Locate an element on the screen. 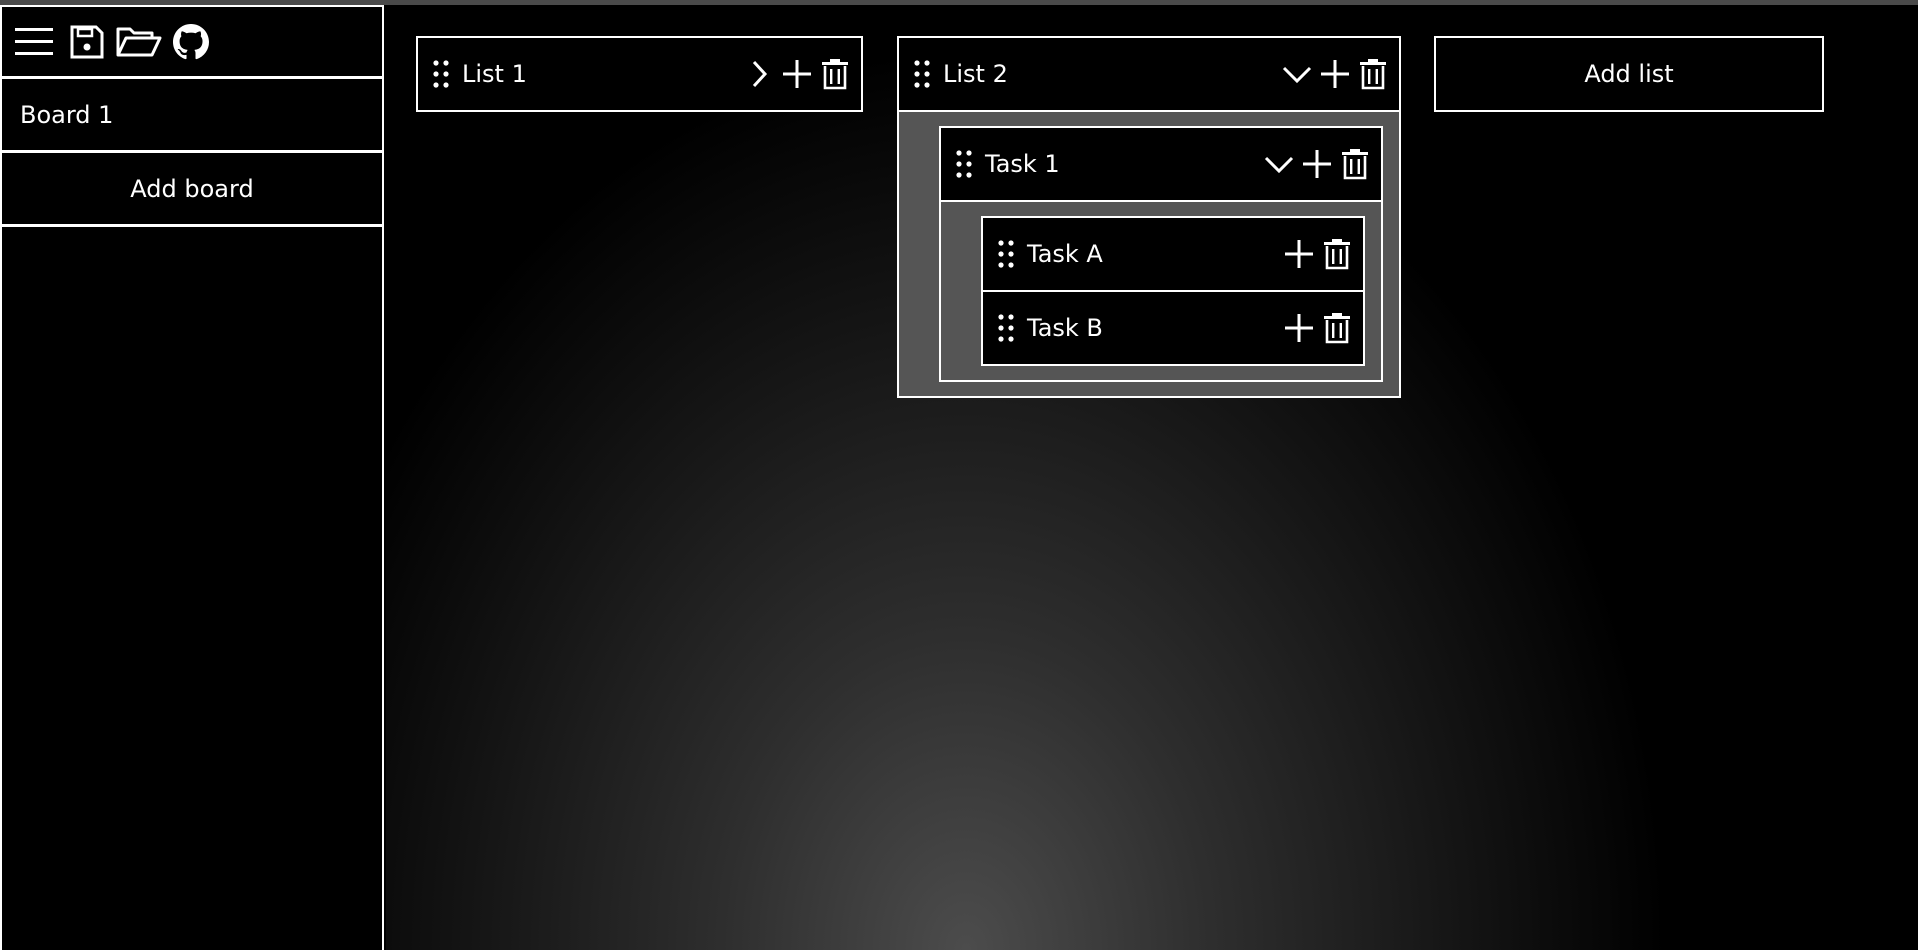 This screenshot has height=950, width=1918. list-header: List 2 is located at coordinates (1149, 74).